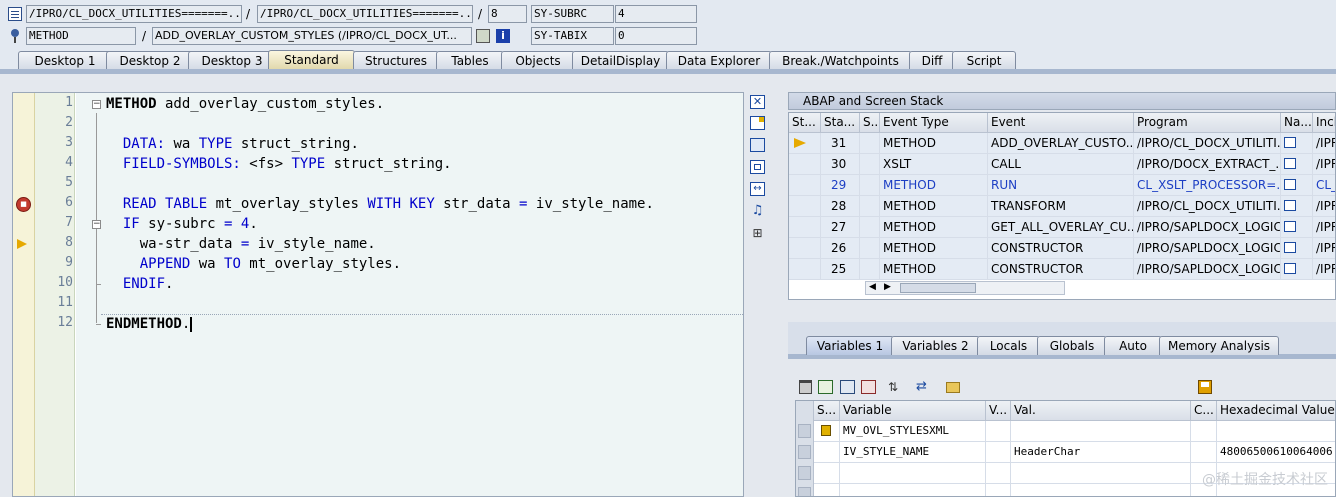  What do you see at coordinates (757, 189) in the screenshot?
I see `full-width-icon: ↔` at bounding box center [757, 189].